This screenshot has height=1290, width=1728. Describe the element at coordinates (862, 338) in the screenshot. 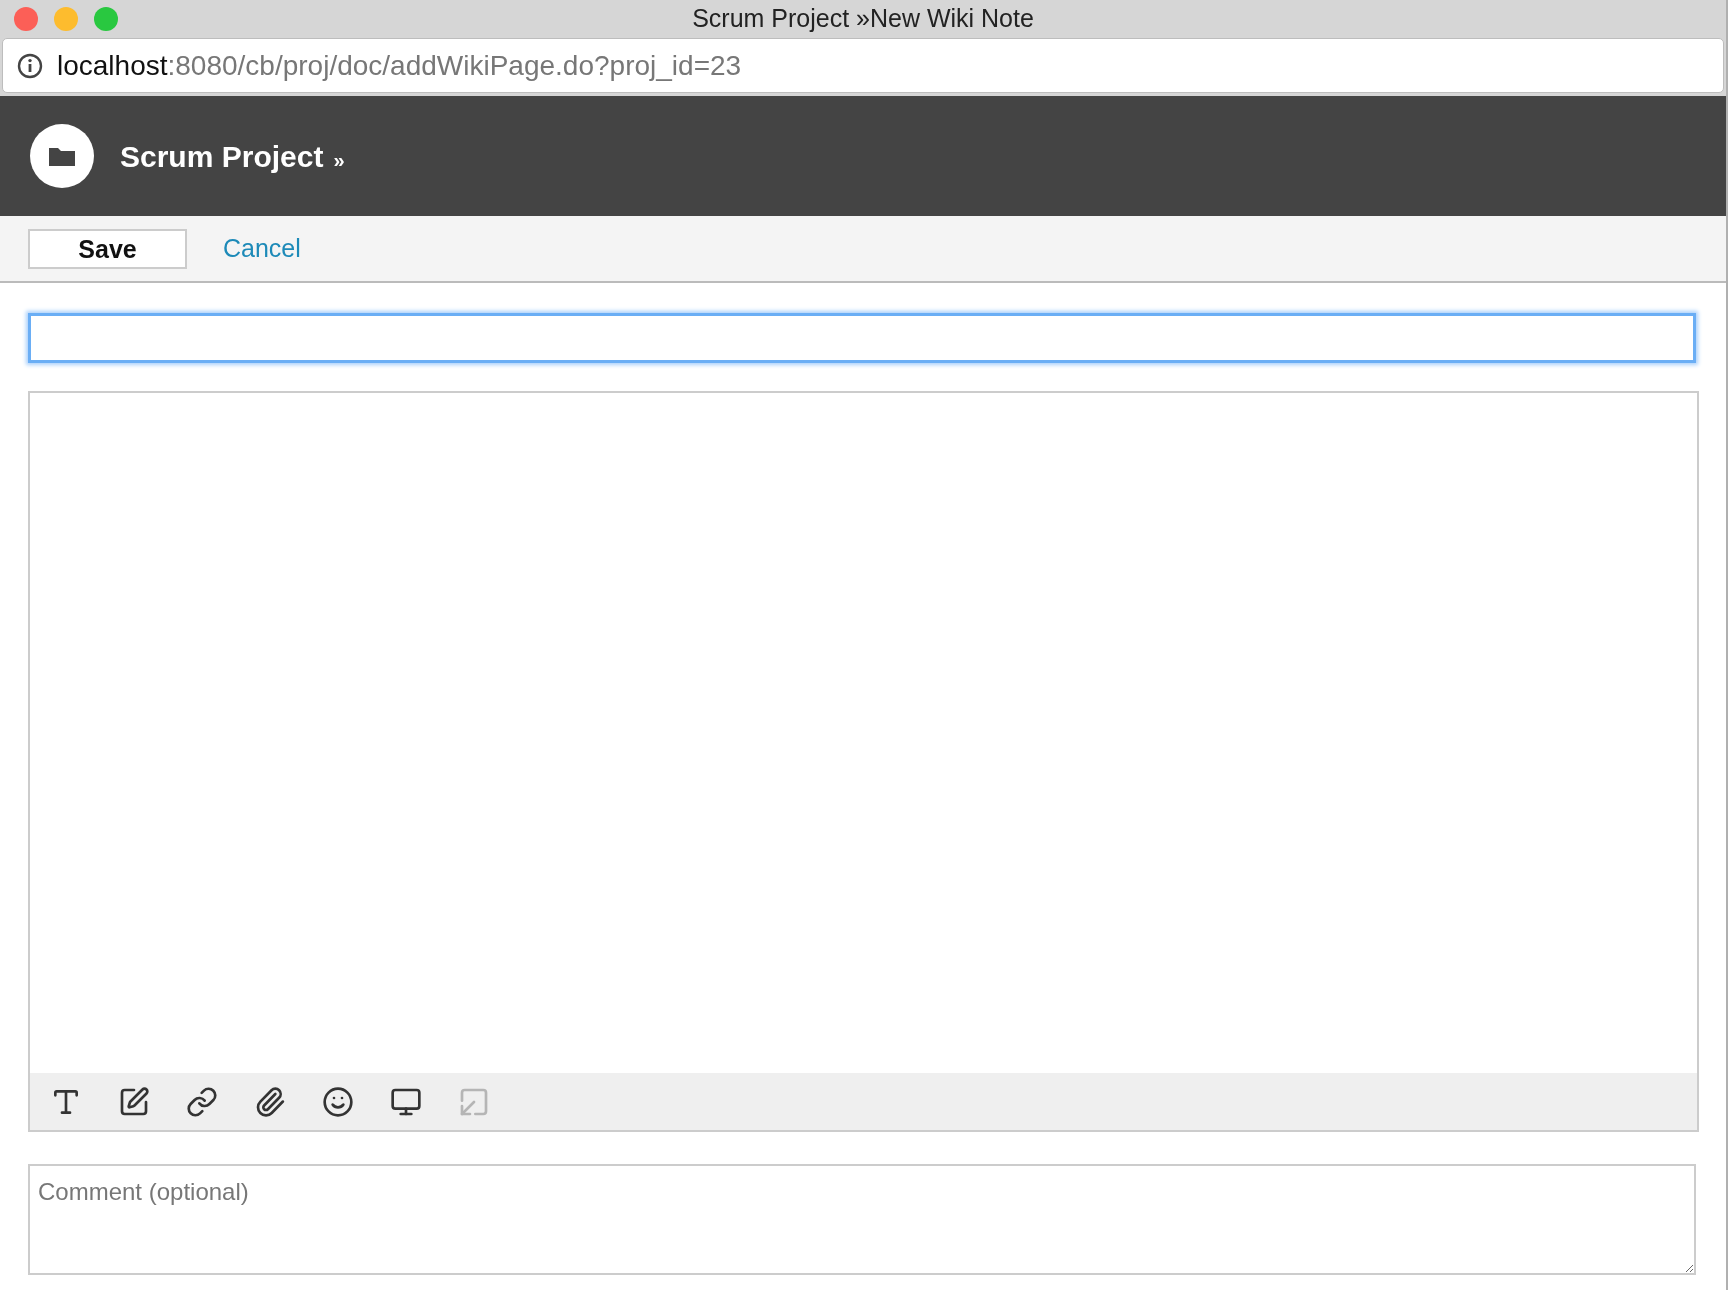

I see `title-input` at that location.